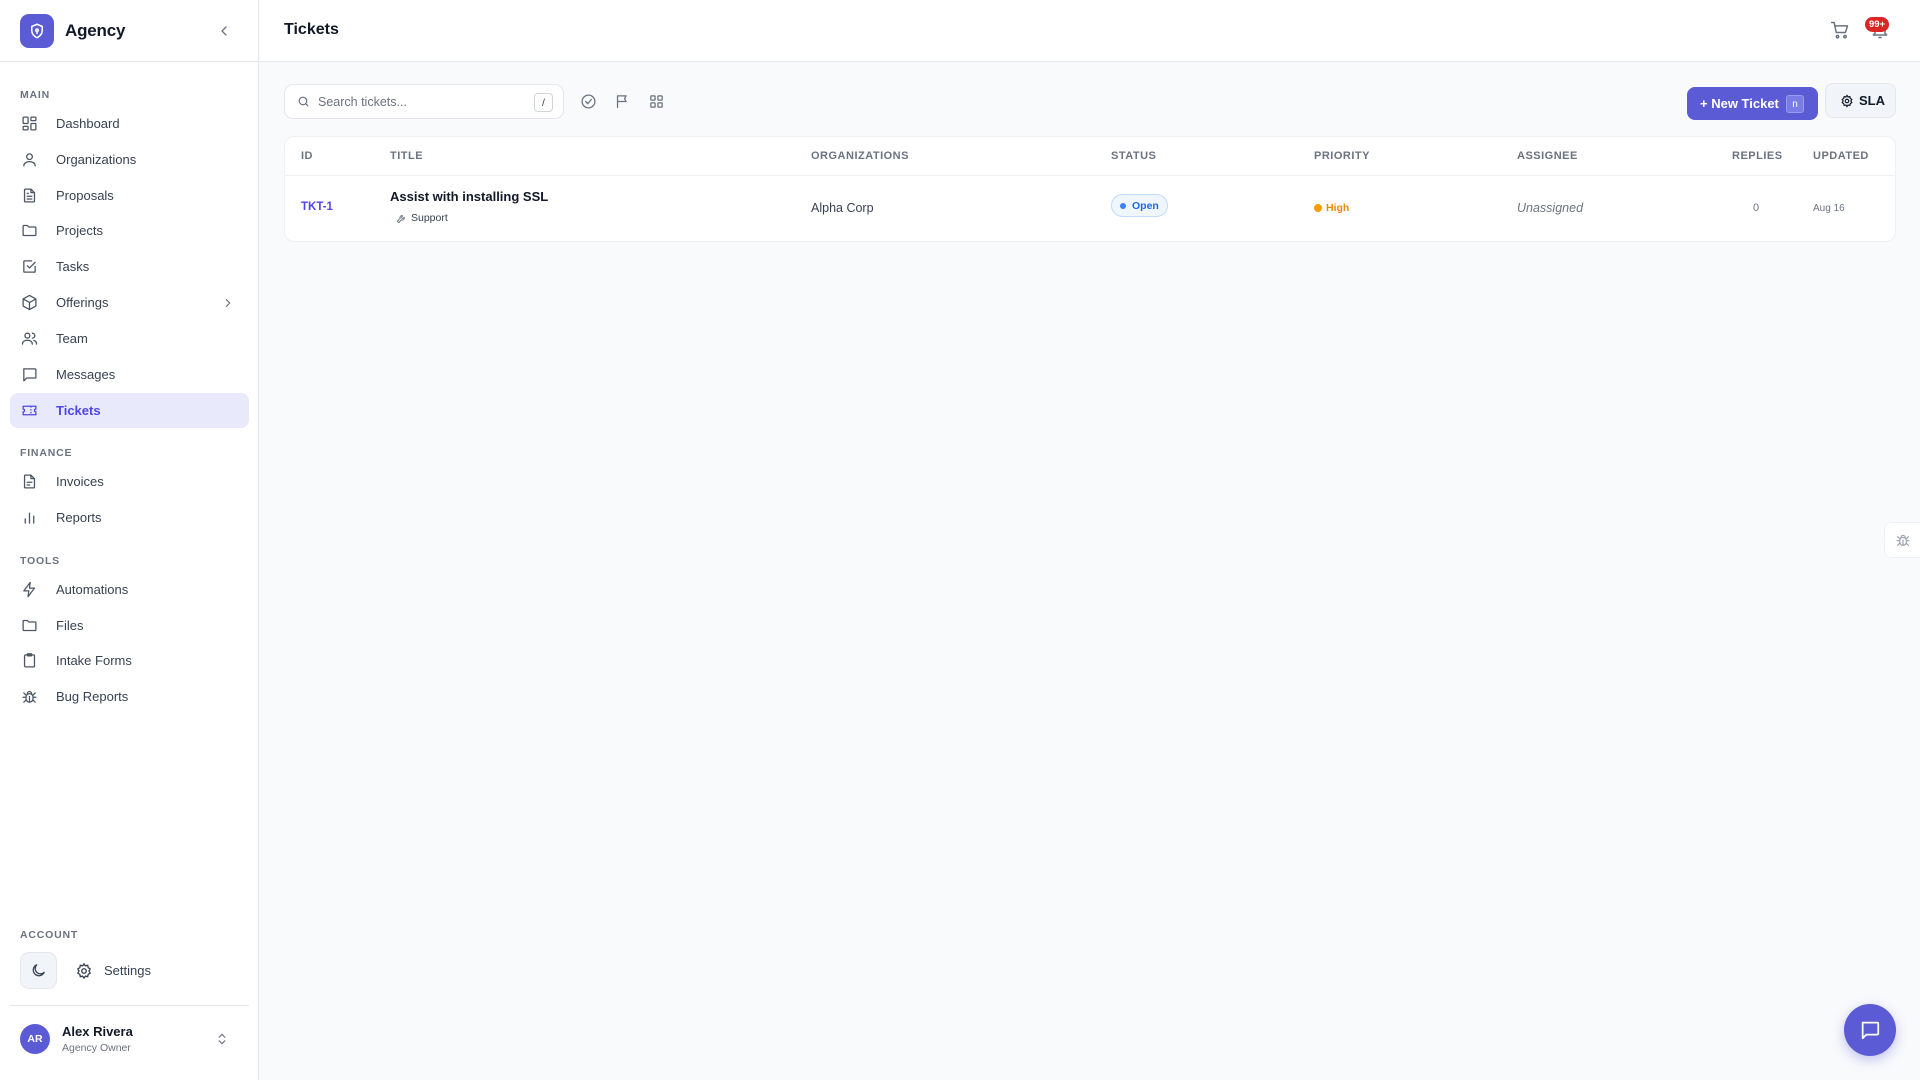 The height and width of the screenshot is (1080, 1920). Describe the element at coordinates (29, 303) in the screenshot. I see `package-icon` at that location.